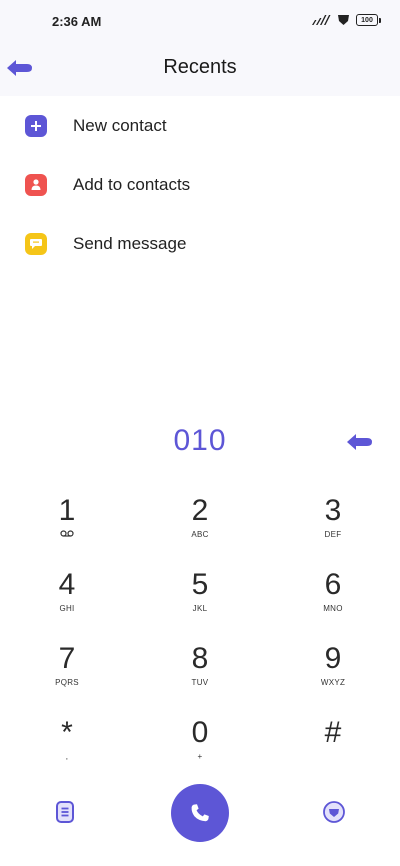 This screenshot has height=866, width=400. I want to click on key-letters: DEF, so click(333, 534).